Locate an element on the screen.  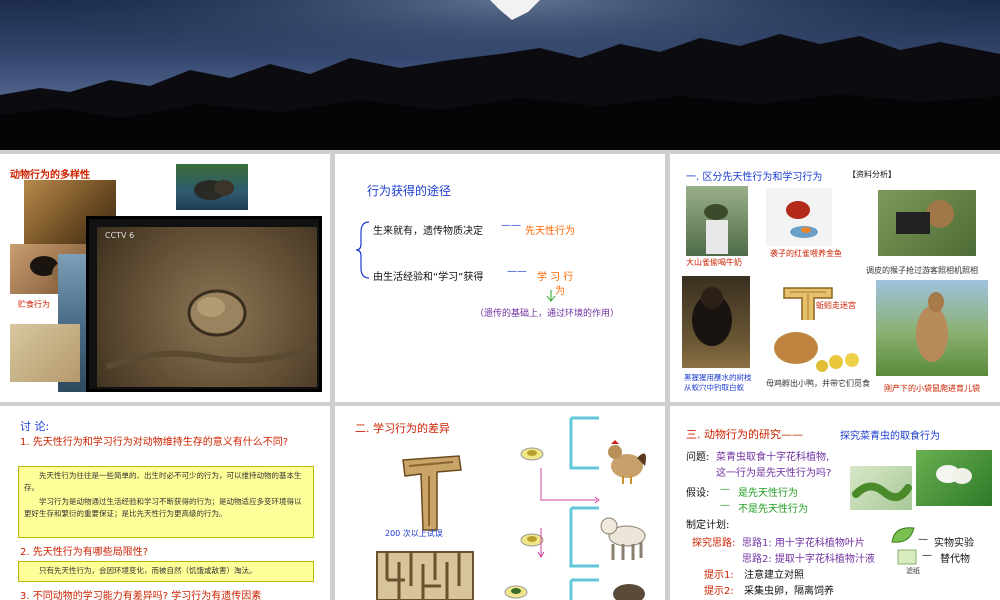
tv-logo: CCTV 6 is located at coordinates (120, 235).